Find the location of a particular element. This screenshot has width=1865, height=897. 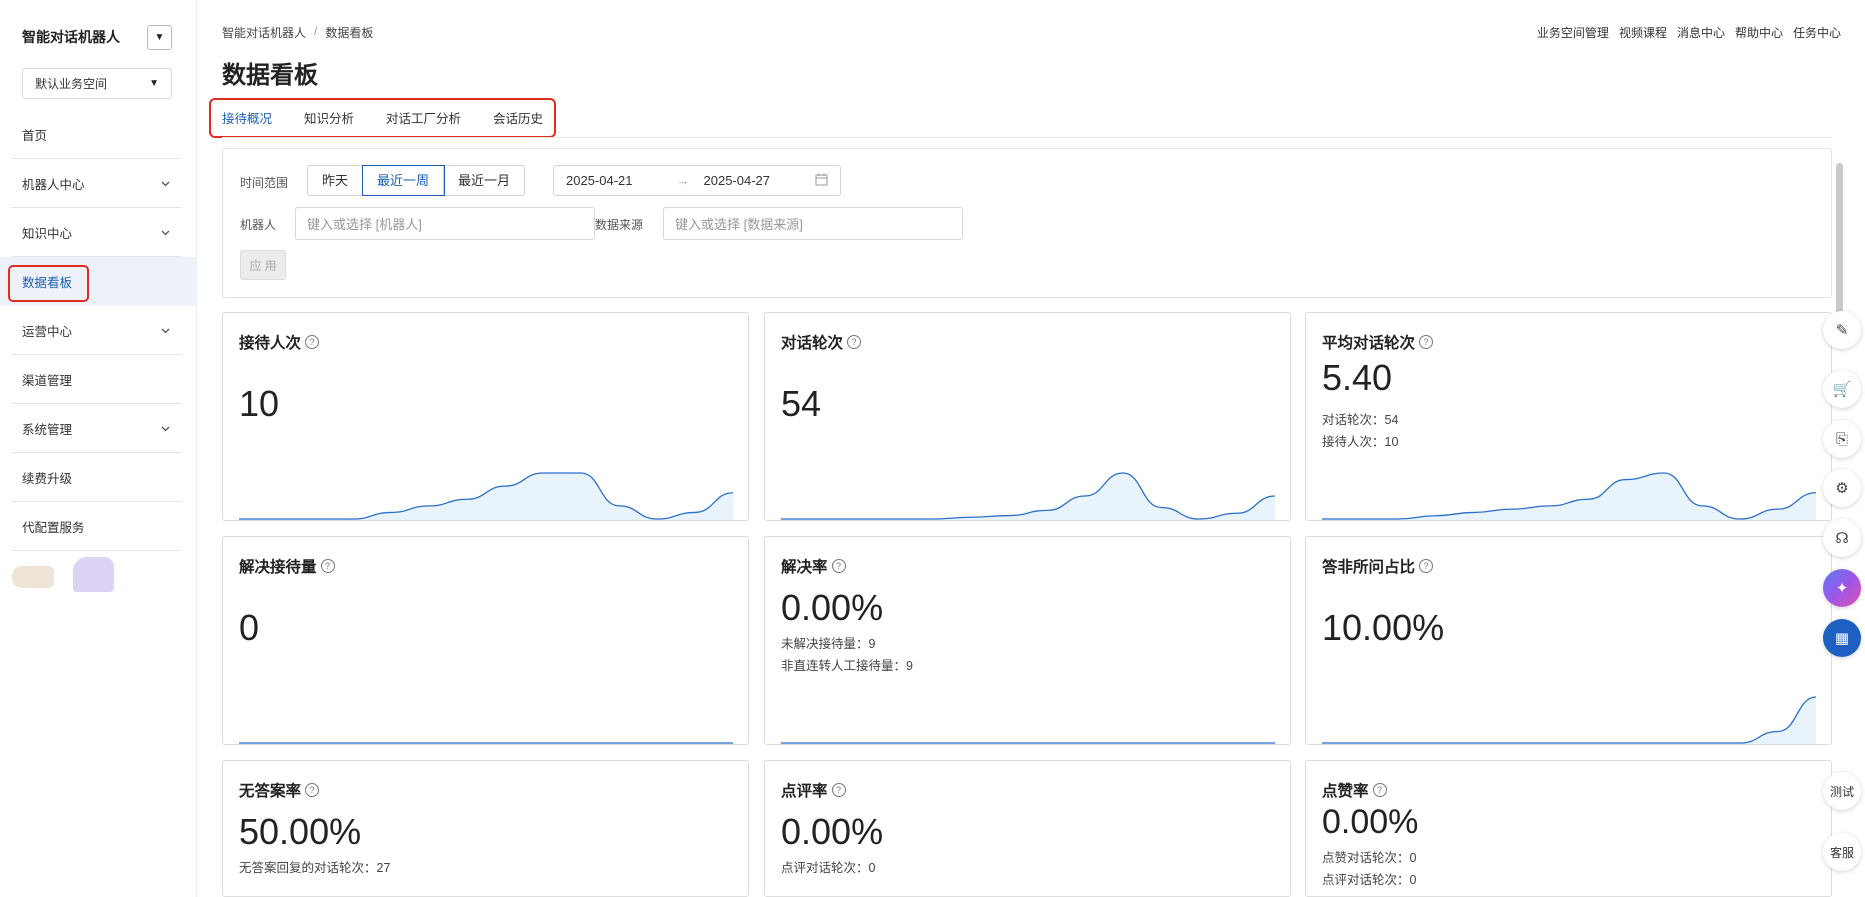

metric-card: 对话轮次? 54 is located at coordinates (1027, 416).